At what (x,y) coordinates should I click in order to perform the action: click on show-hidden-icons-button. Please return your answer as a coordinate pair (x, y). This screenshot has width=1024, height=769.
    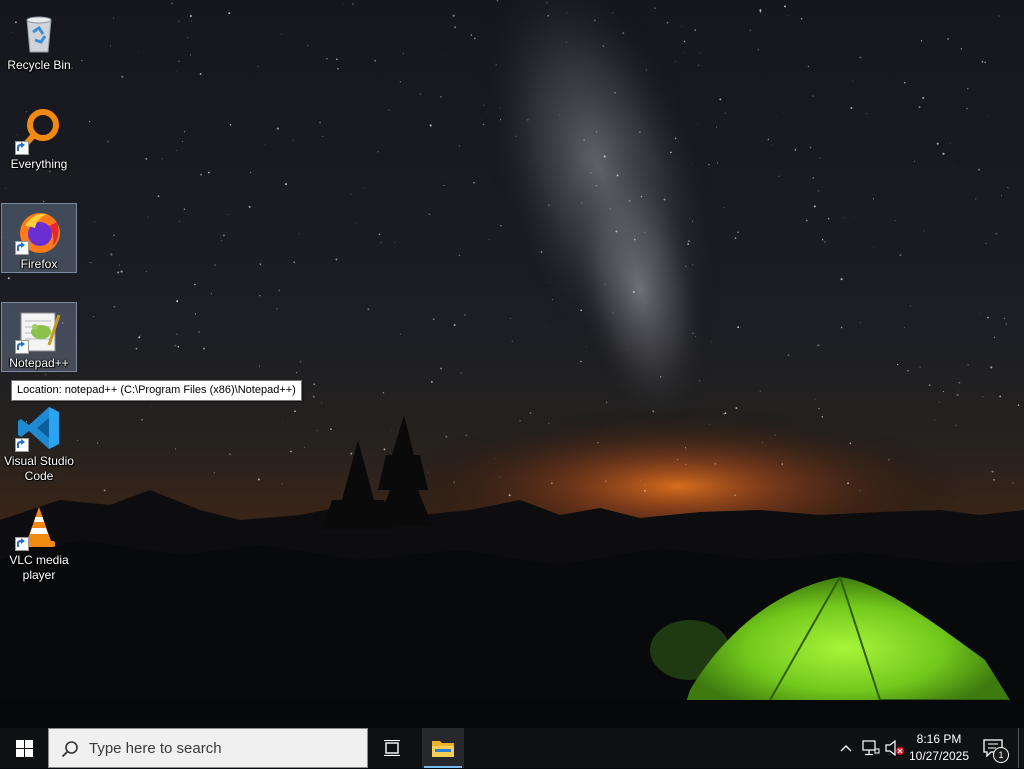
    Looking at the image, I should click on (846, 748).